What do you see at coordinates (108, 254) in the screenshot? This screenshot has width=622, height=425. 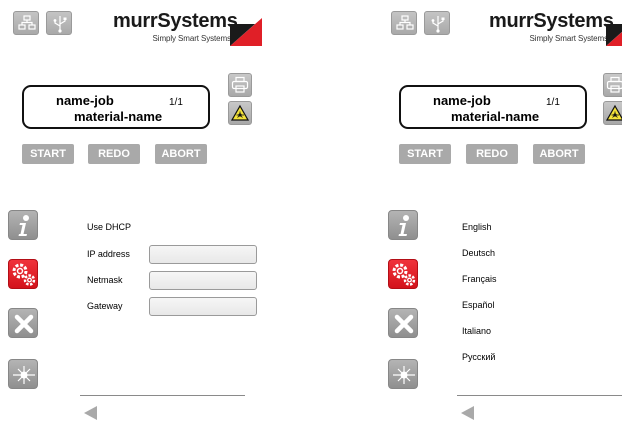 I see `ip-address-label: IP address` at bounding box center [108, 254].